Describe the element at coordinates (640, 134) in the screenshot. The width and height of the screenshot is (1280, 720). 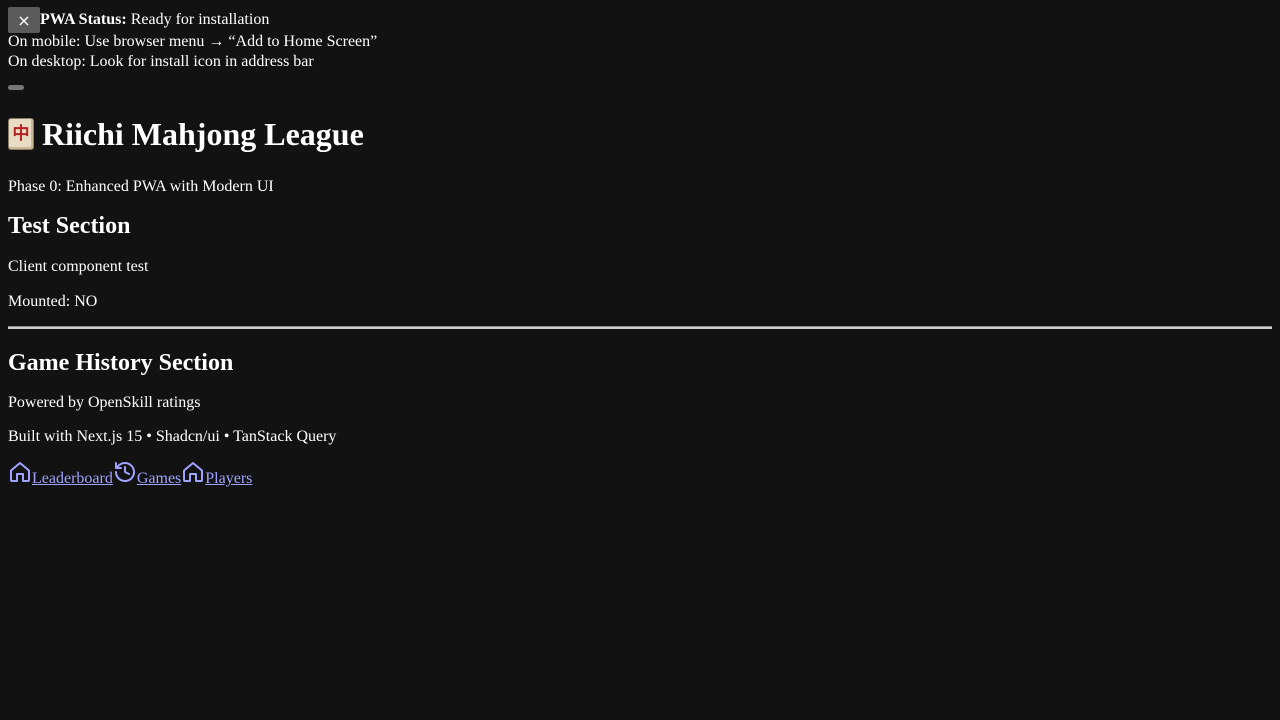
I see `page-title: 中 Riichi Mahjong League` at that location.